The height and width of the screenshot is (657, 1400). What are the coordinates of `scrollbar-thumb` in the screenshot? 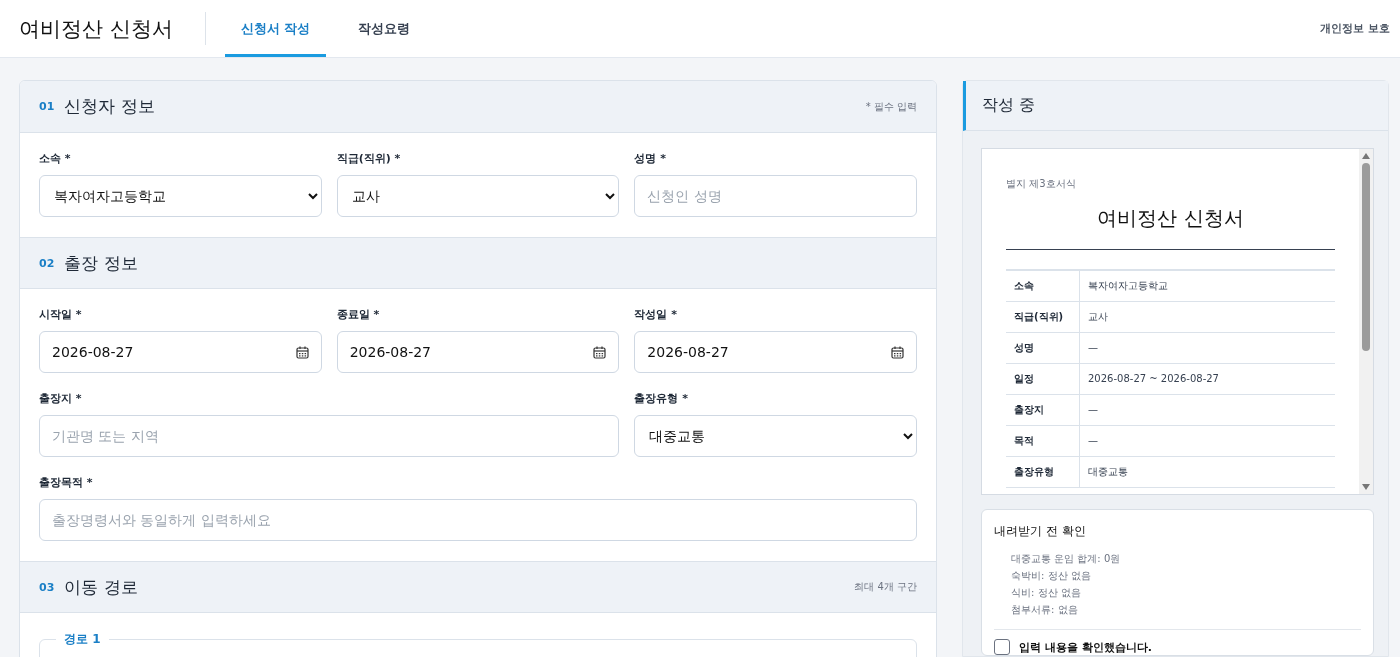 It's located at (1366, 256).